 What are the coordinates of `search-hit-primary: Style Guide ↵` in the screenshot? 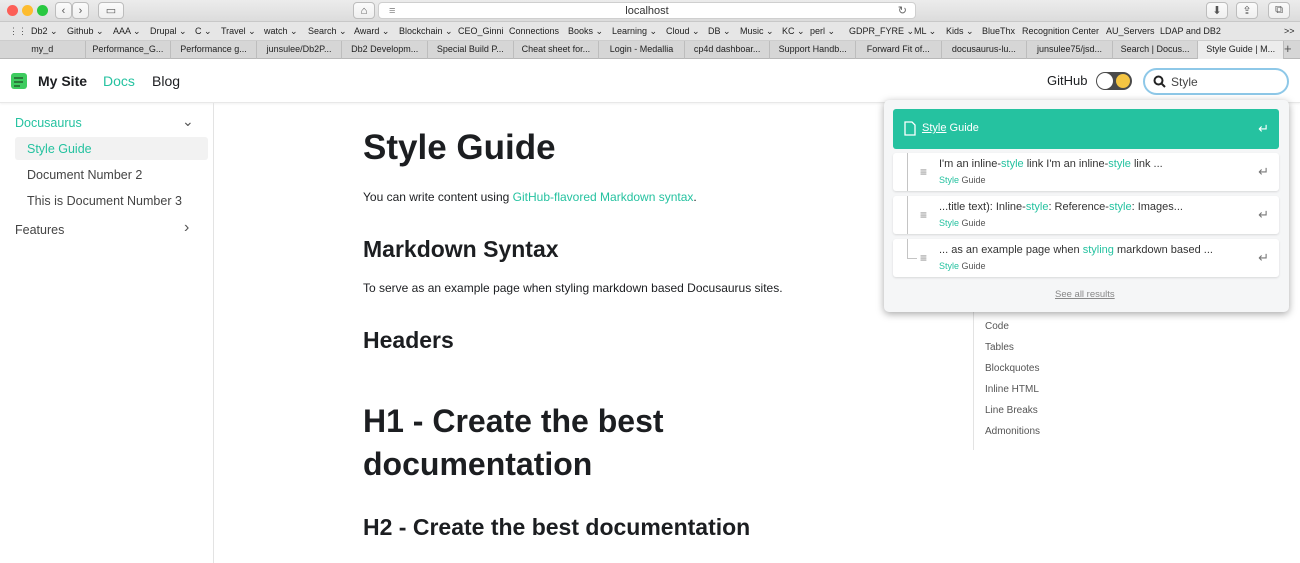 It's located at (1086, 129).